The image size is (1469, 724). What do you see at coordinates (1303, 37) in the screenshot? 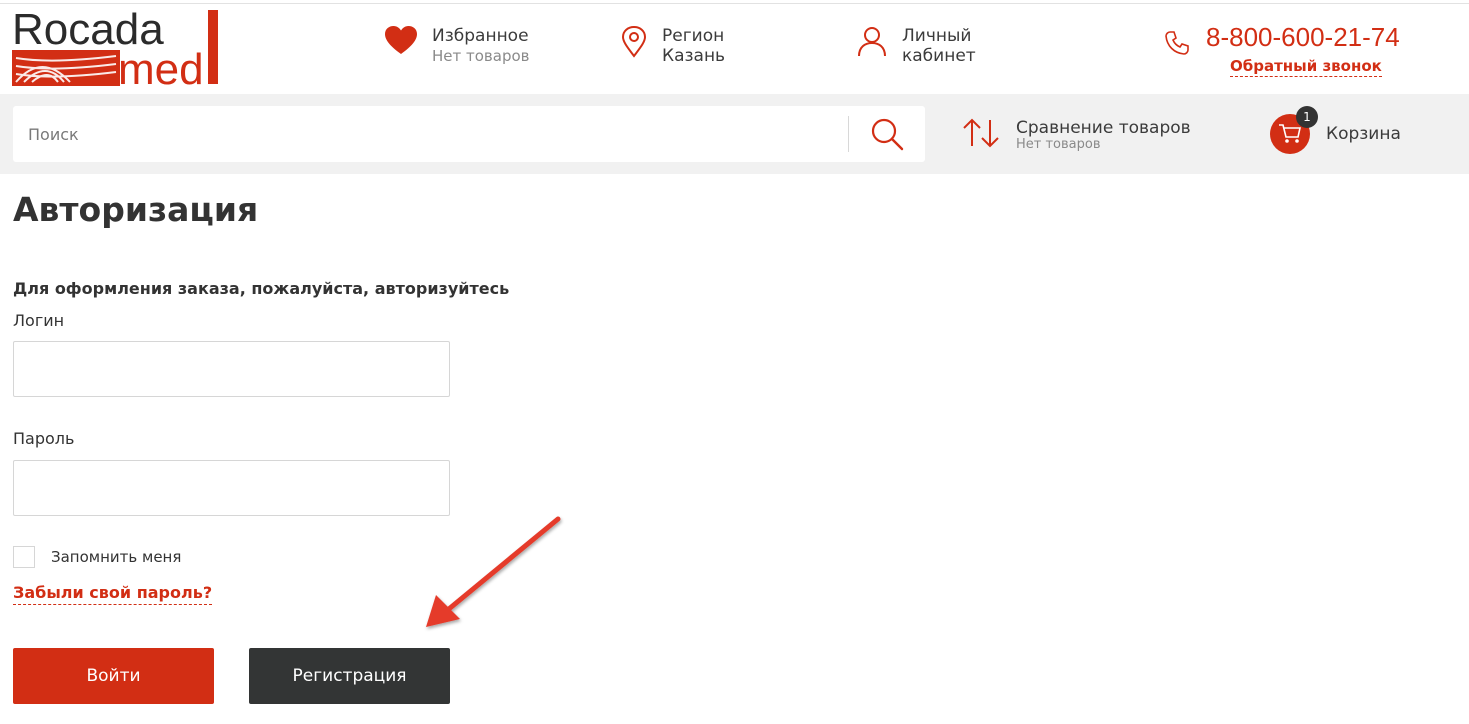
I see `phone-number: 8-800-600-21-74` at bounding box center [1303, 37].